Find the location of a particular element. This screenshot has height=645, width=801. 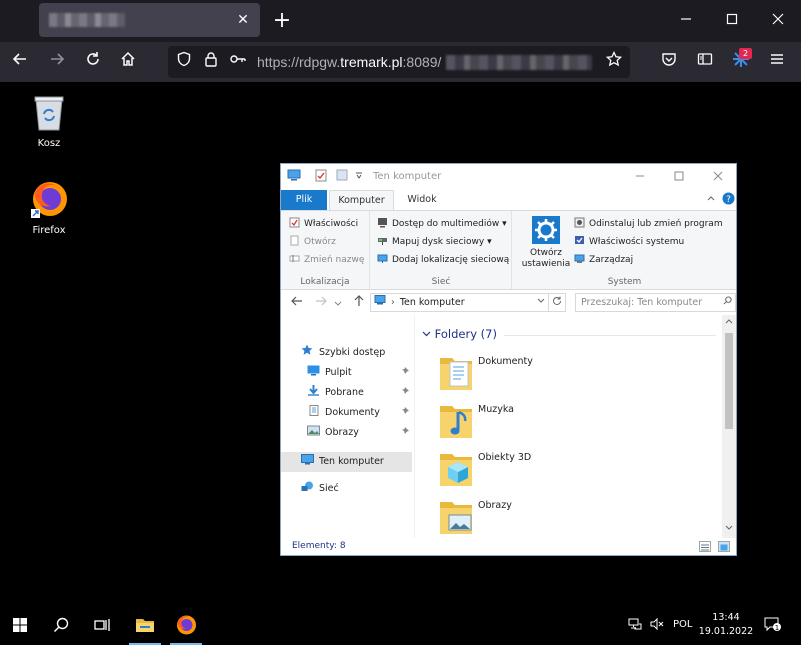

folder-item-music: Muzyka is located at coordinates (573, 422).